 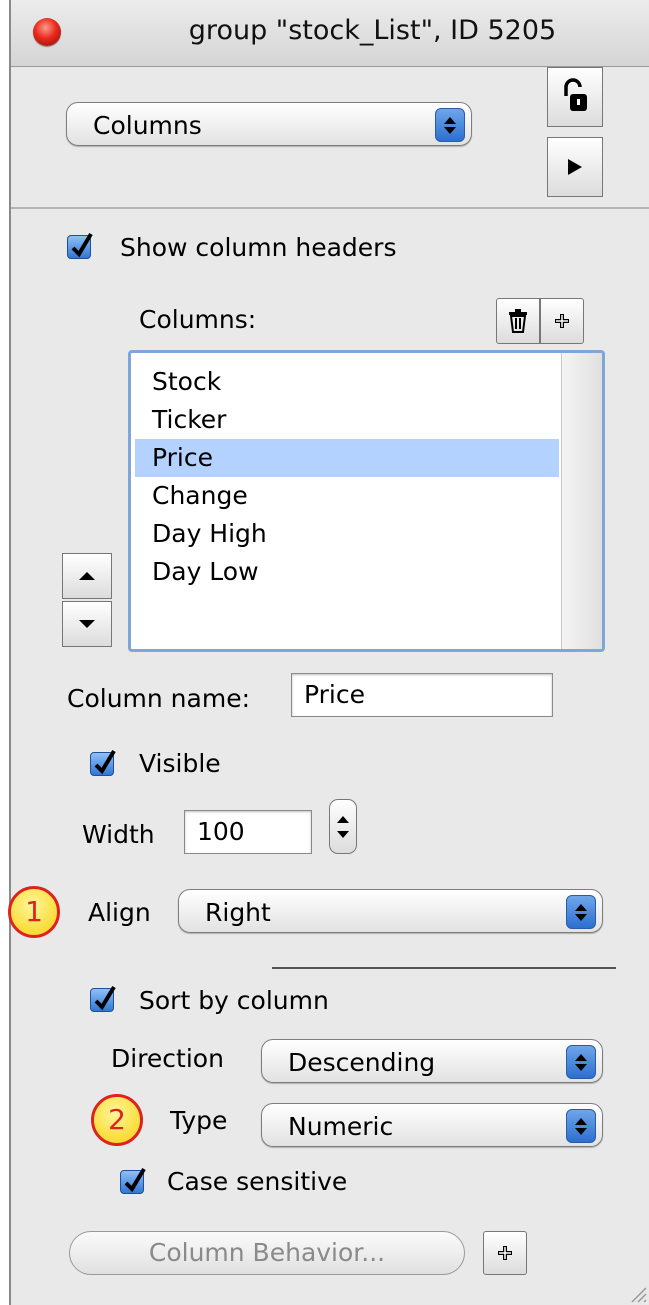 I want to click on direction-label: Direction, so click(x=167, y=1058).